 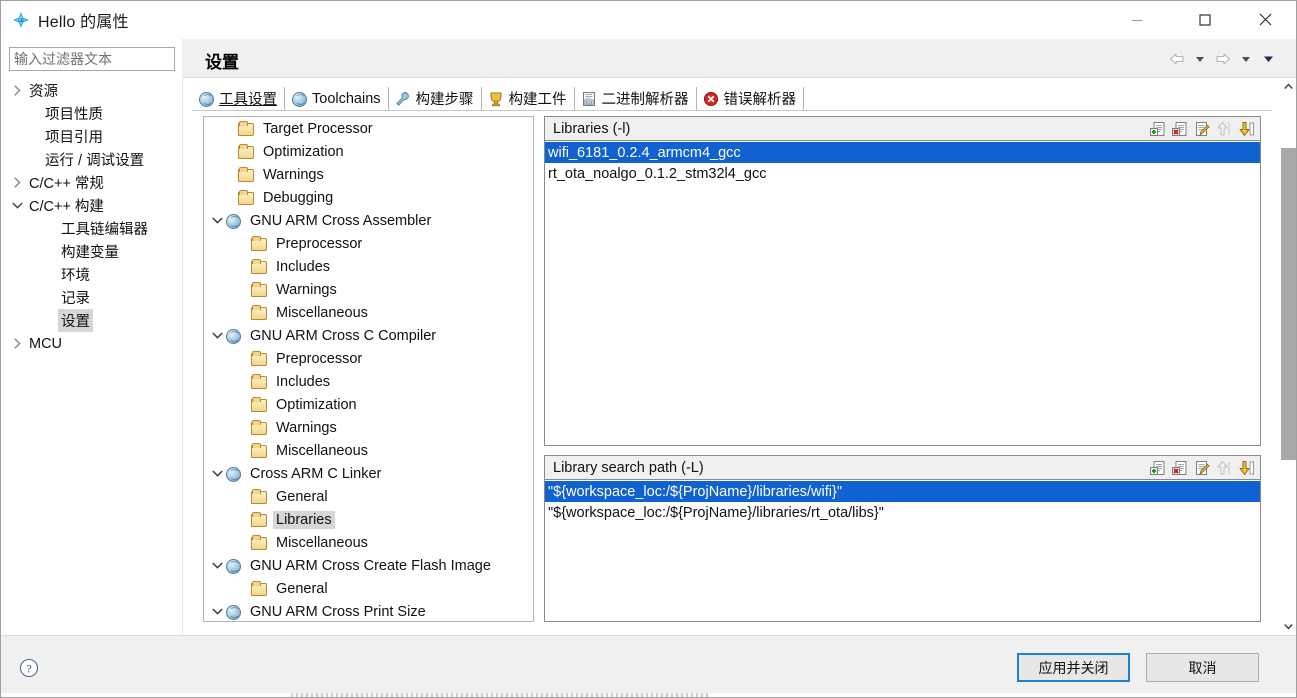 I want to click on tab-0: 工具设置, so click(x=238, y=98).